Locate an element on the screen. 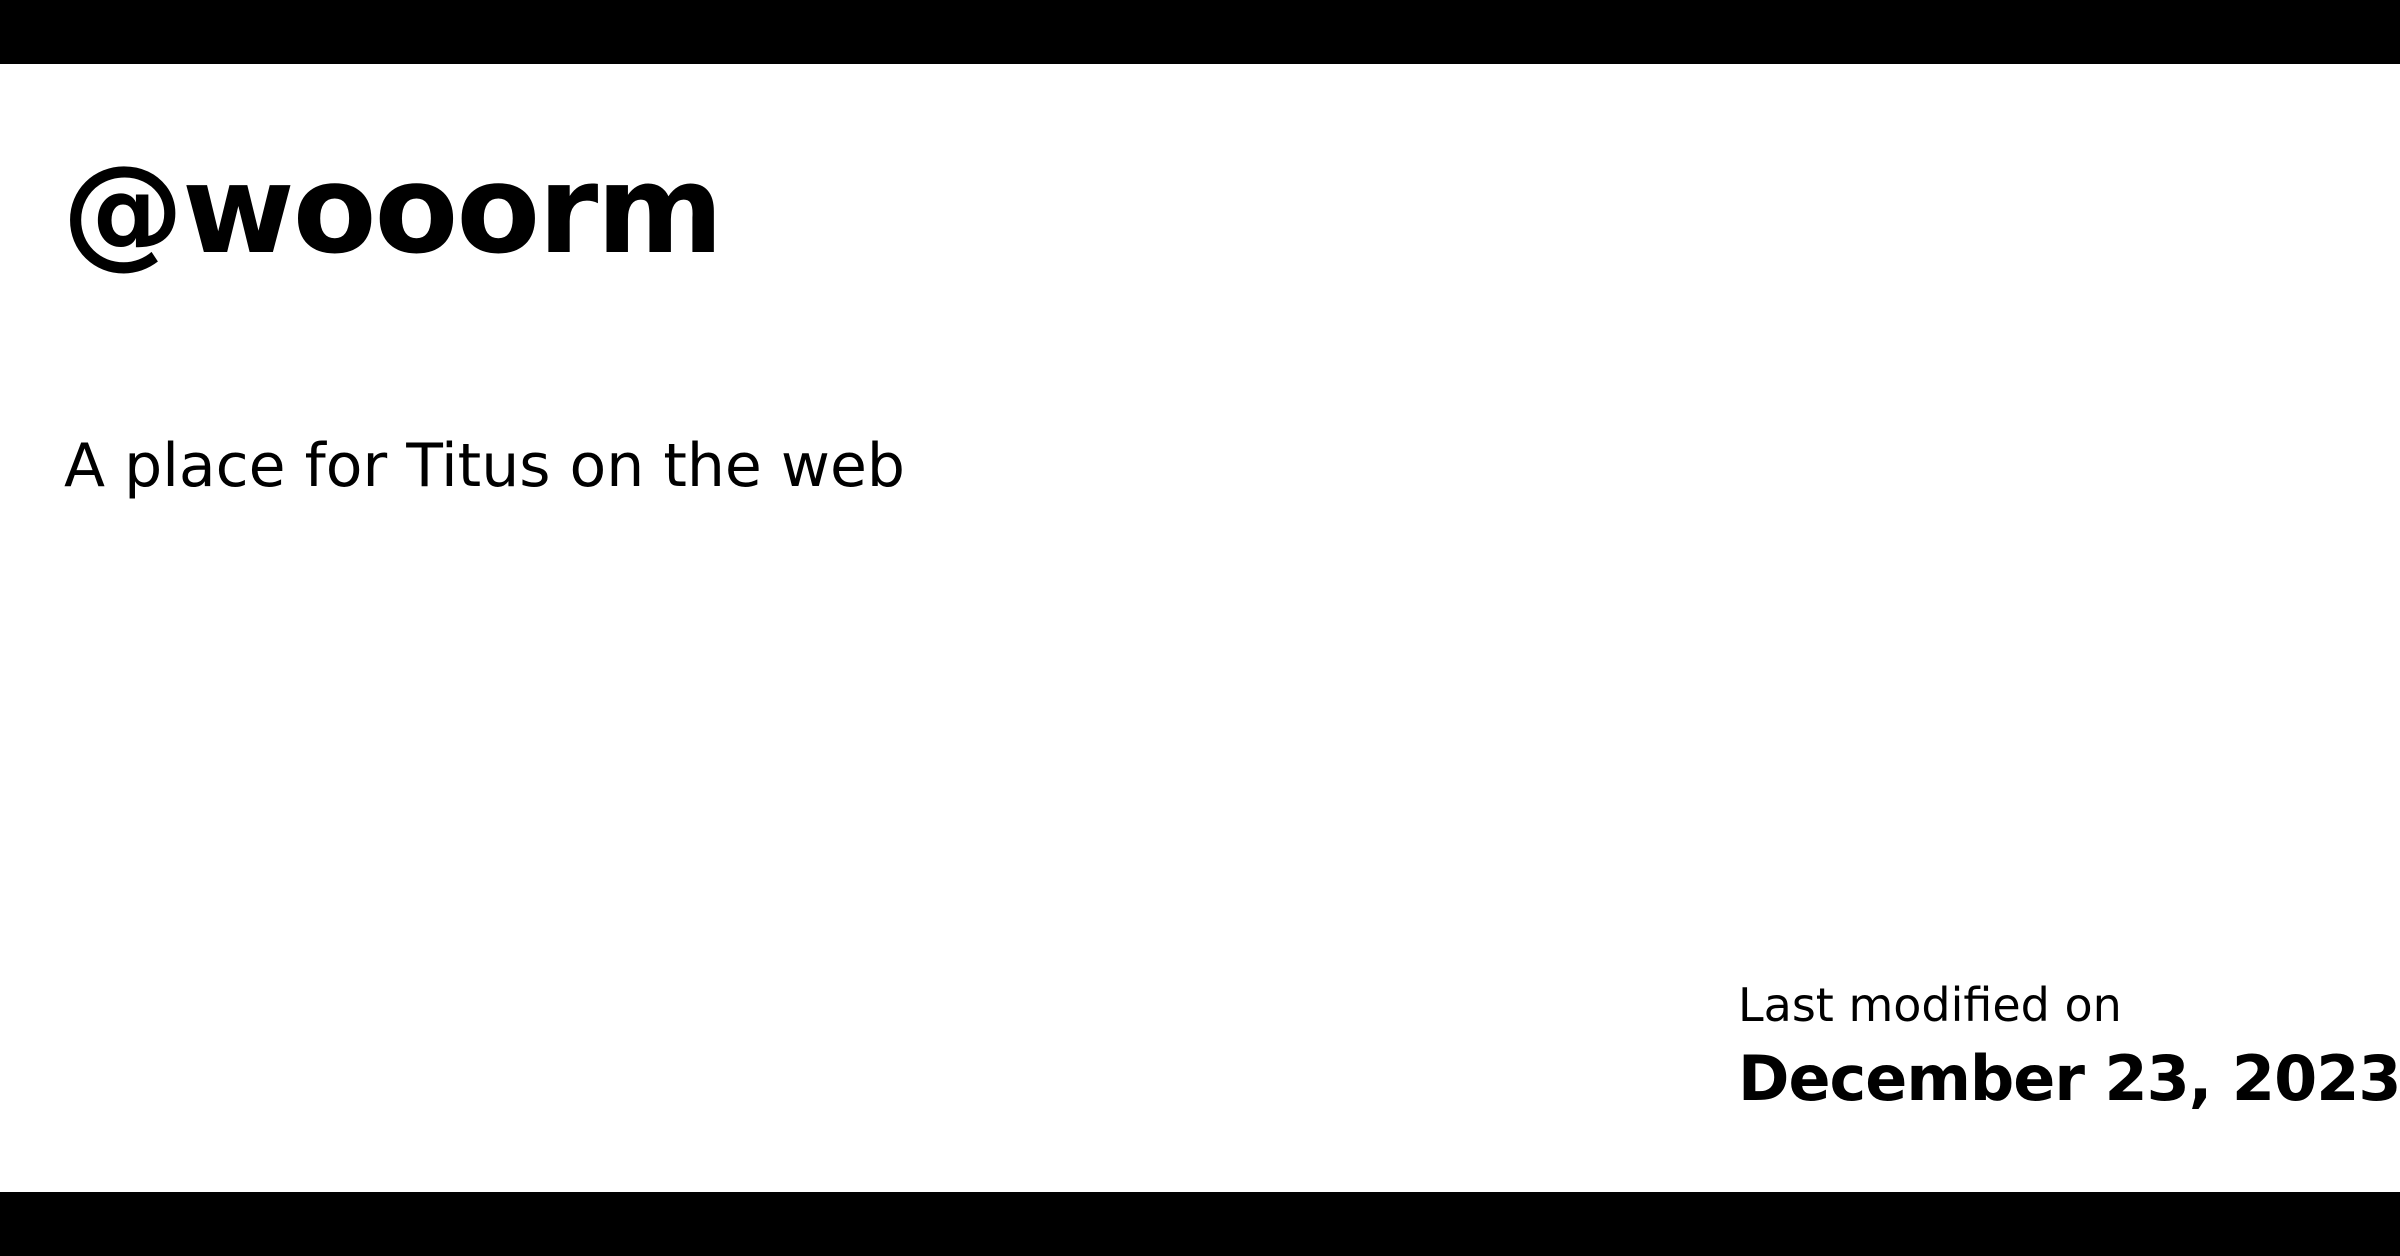  last-modified: Last modified on December 23, 2023 is located at coordinates (2069, 1047).